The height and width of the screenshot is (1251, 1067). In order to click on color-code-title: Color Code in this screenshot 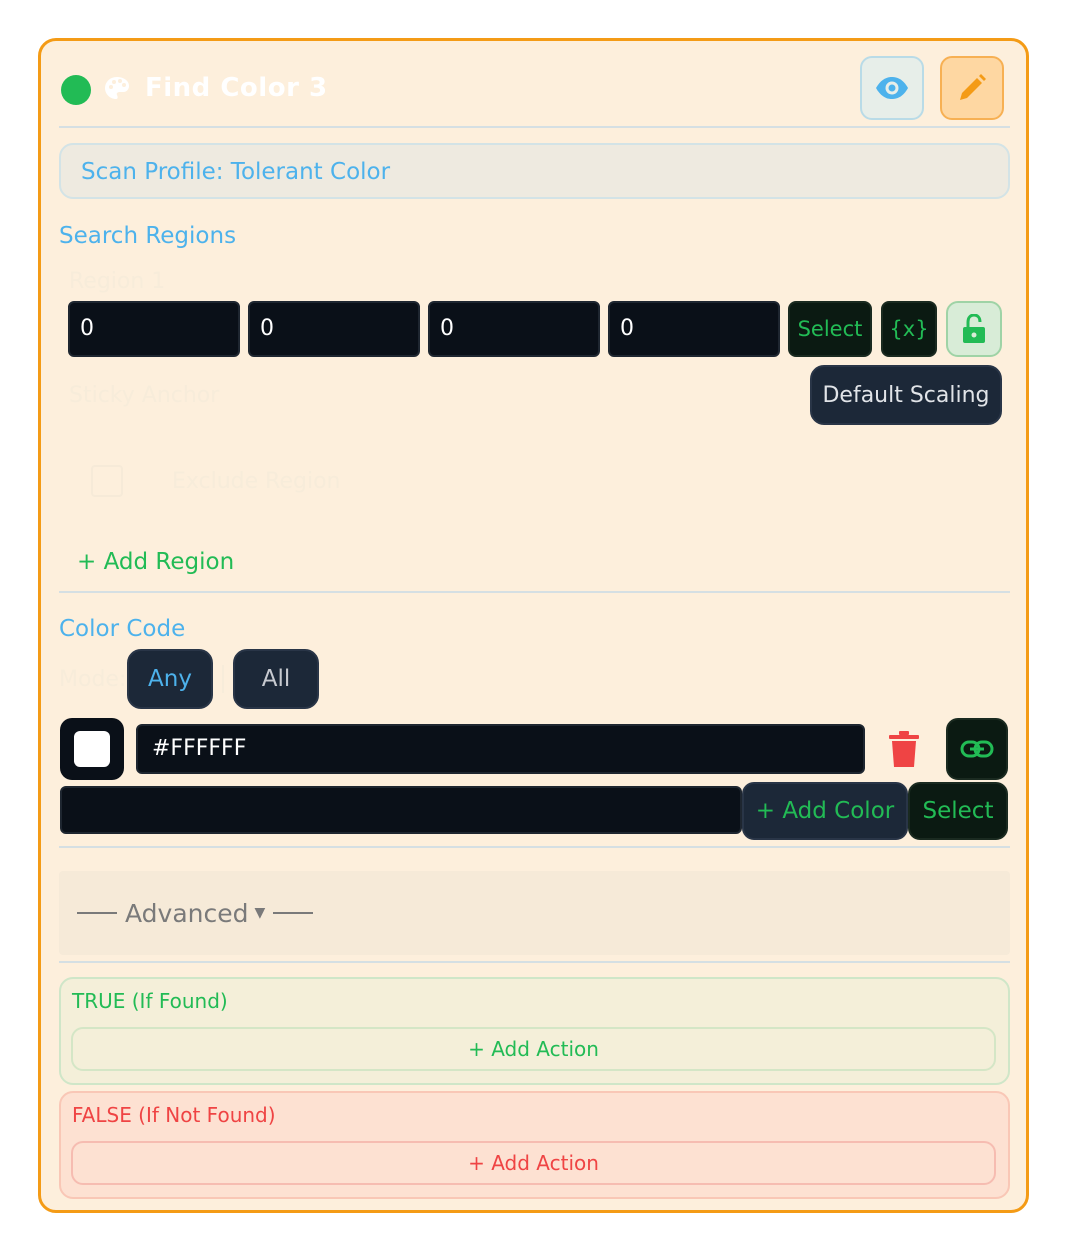, I will do `click(122, 629)`.